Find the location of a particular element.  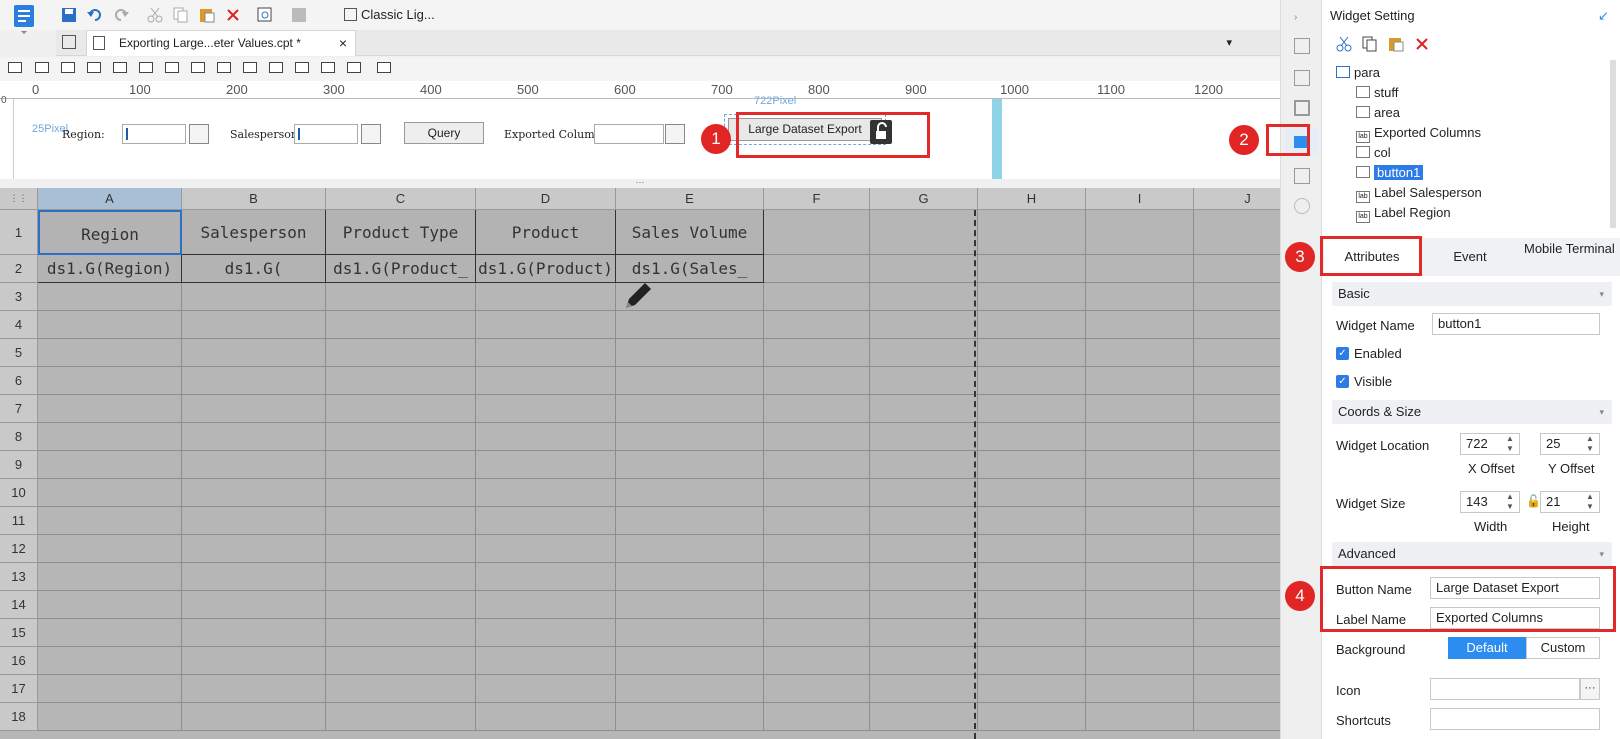

password-widget-icon is located at coordinates (302, 67).